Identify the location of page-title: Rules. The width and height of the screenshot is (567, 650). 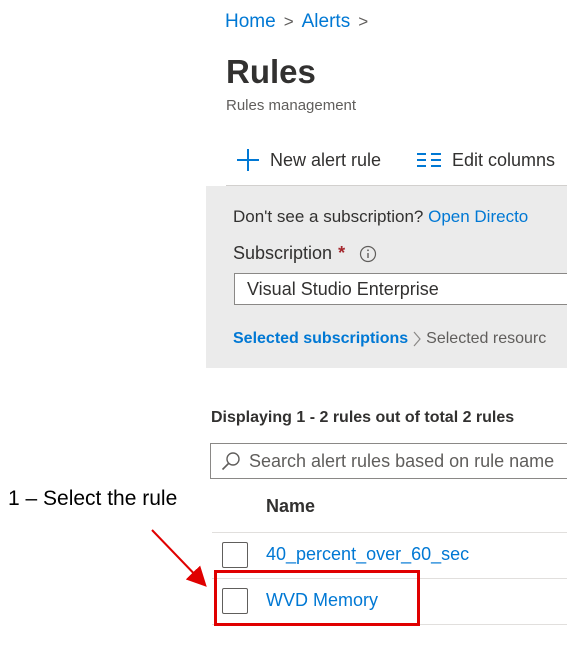
(271, 71).